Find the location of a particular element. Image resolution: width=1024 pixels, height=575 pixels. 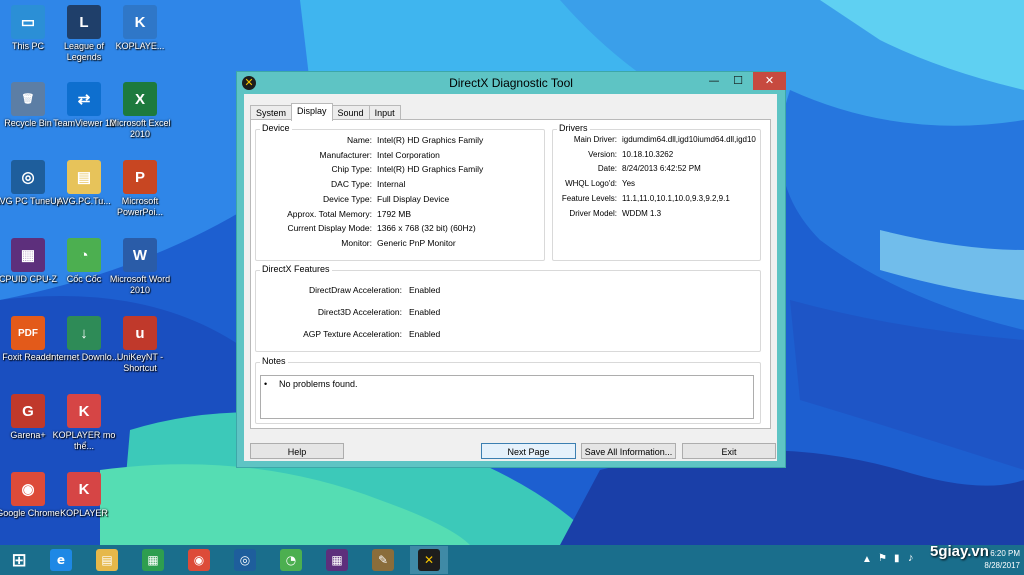

close-button: ✕ is located at coordinates (769, 81).